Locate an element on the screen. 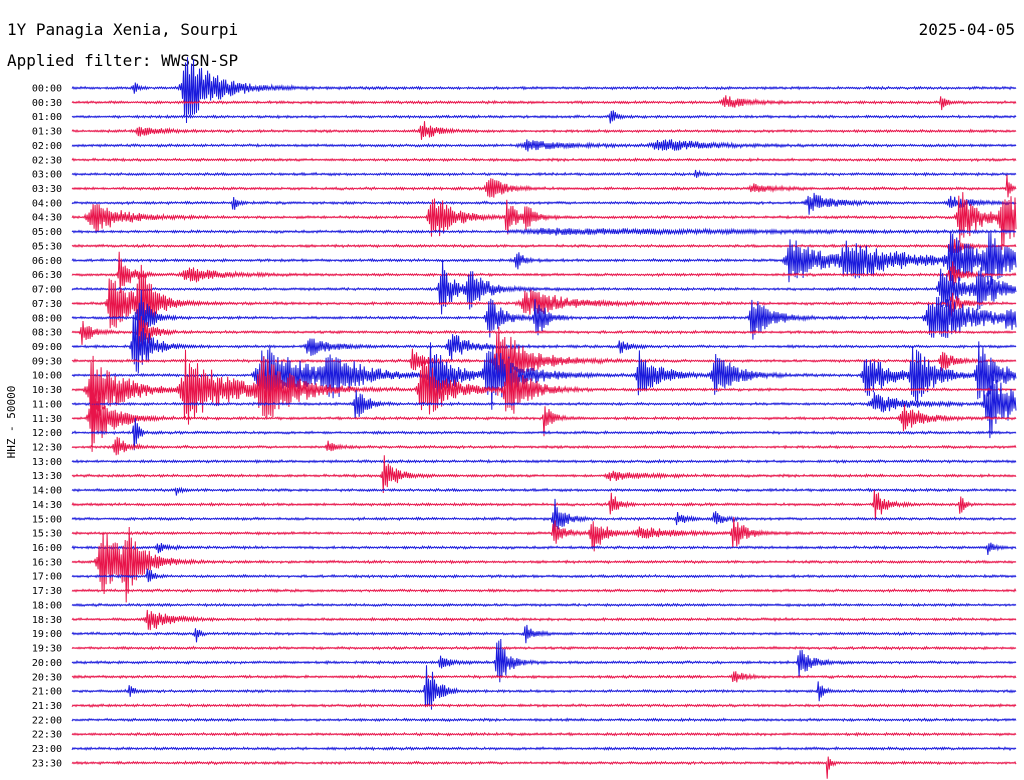 The image size is (1024, 780). time-tick-label: 23:00 is located at coordinates (47, 749).